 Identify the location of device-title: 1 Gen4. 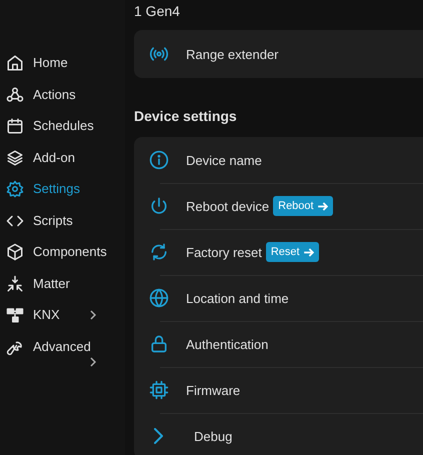
(157, 11).